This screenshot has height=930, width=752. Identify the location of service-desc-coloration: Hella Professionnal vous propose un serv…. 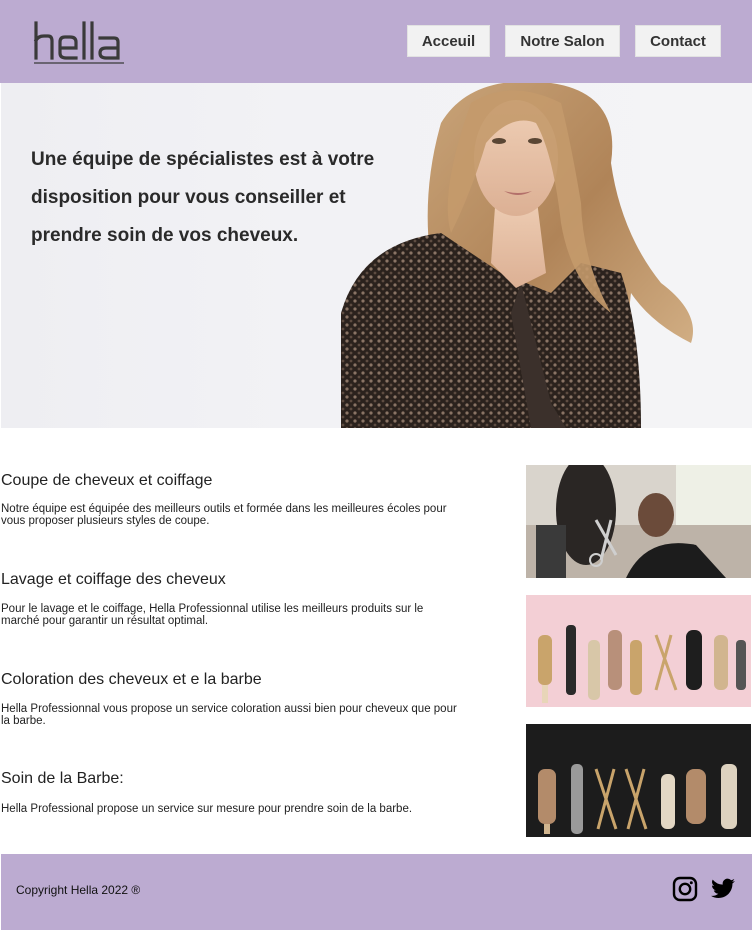
(229, 715).